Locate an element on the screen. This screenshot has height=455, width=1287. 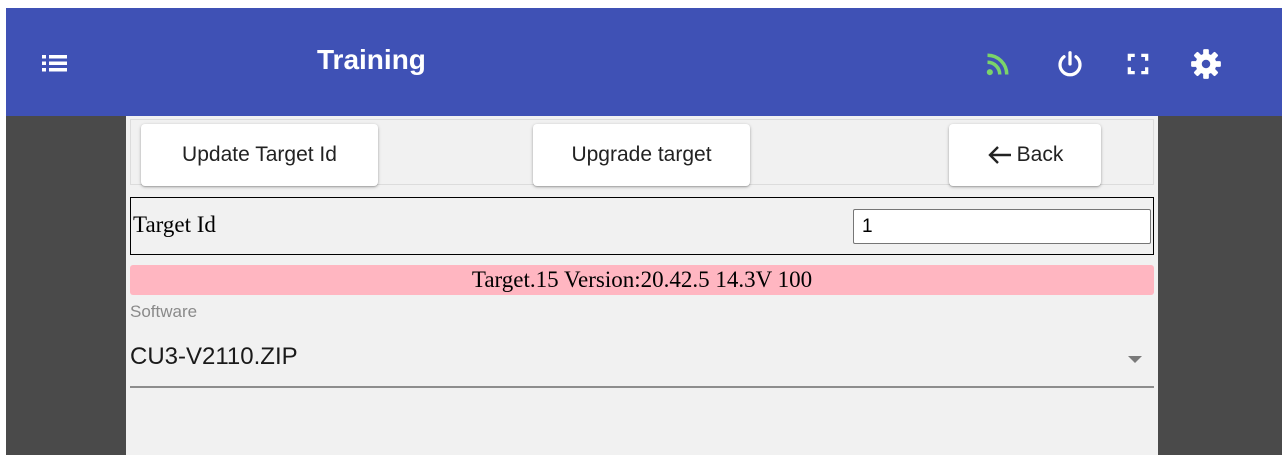
fullscreen-icon is located at coordinates (1138, 64).